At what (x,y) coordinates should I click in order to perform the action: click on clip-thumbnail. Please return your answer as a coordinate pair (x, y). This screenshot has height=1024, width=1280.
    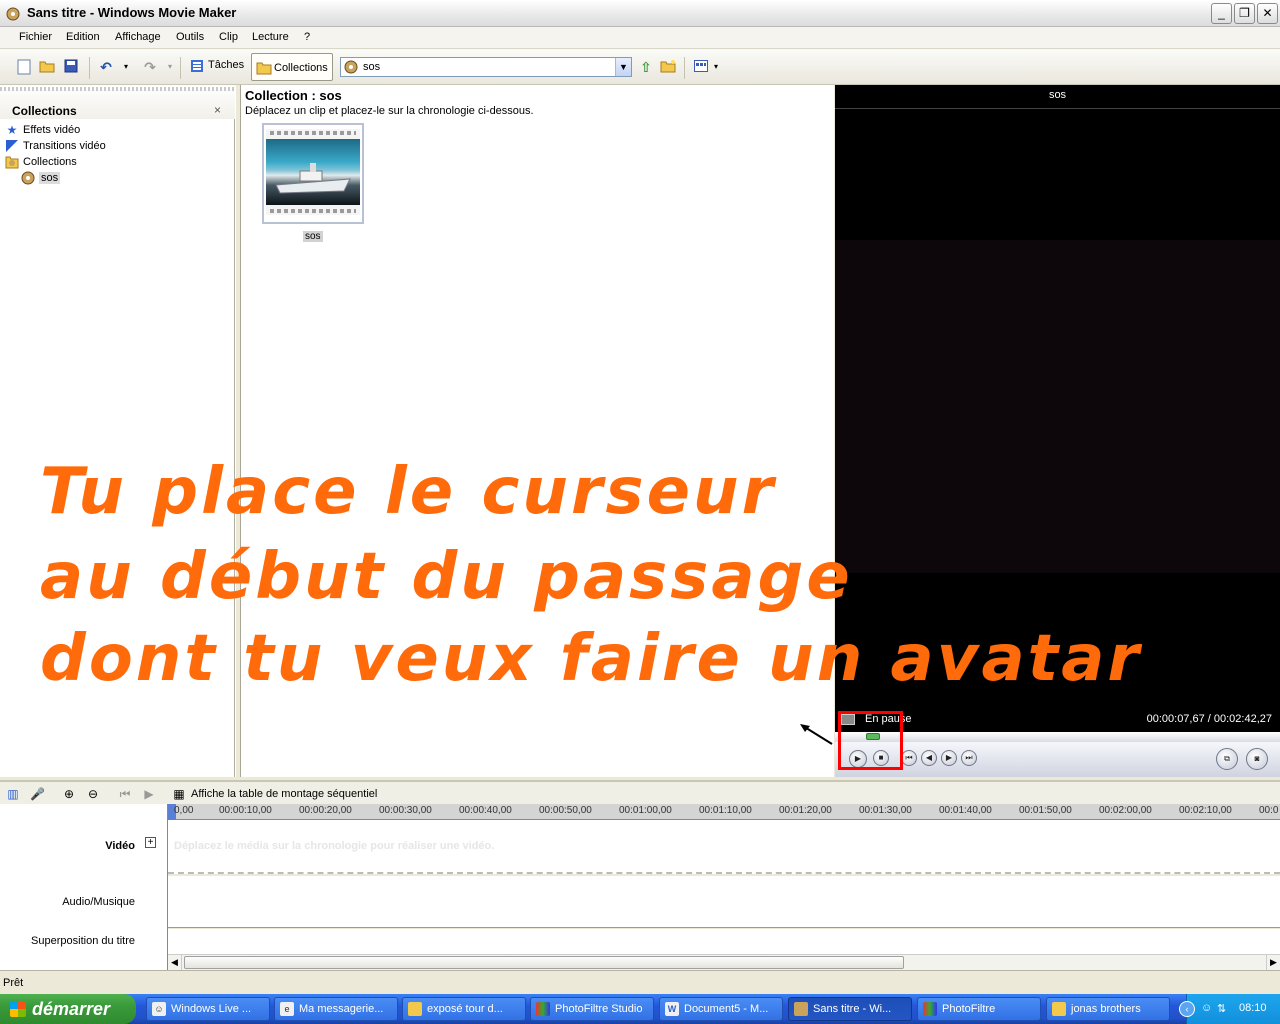
    Looking at the image, I should click on (313, 173).